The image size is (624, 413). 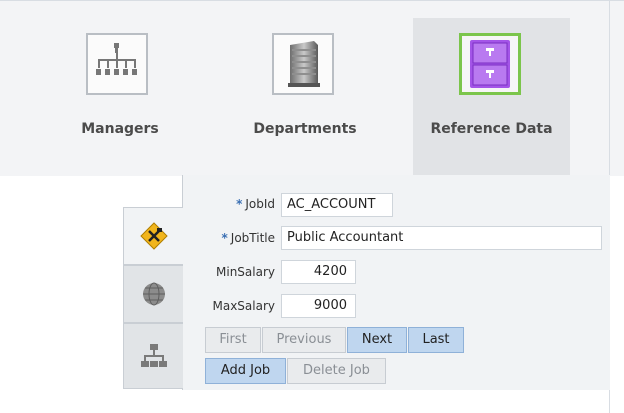 I want to click on tools-icon, so click(x=154, y=236).